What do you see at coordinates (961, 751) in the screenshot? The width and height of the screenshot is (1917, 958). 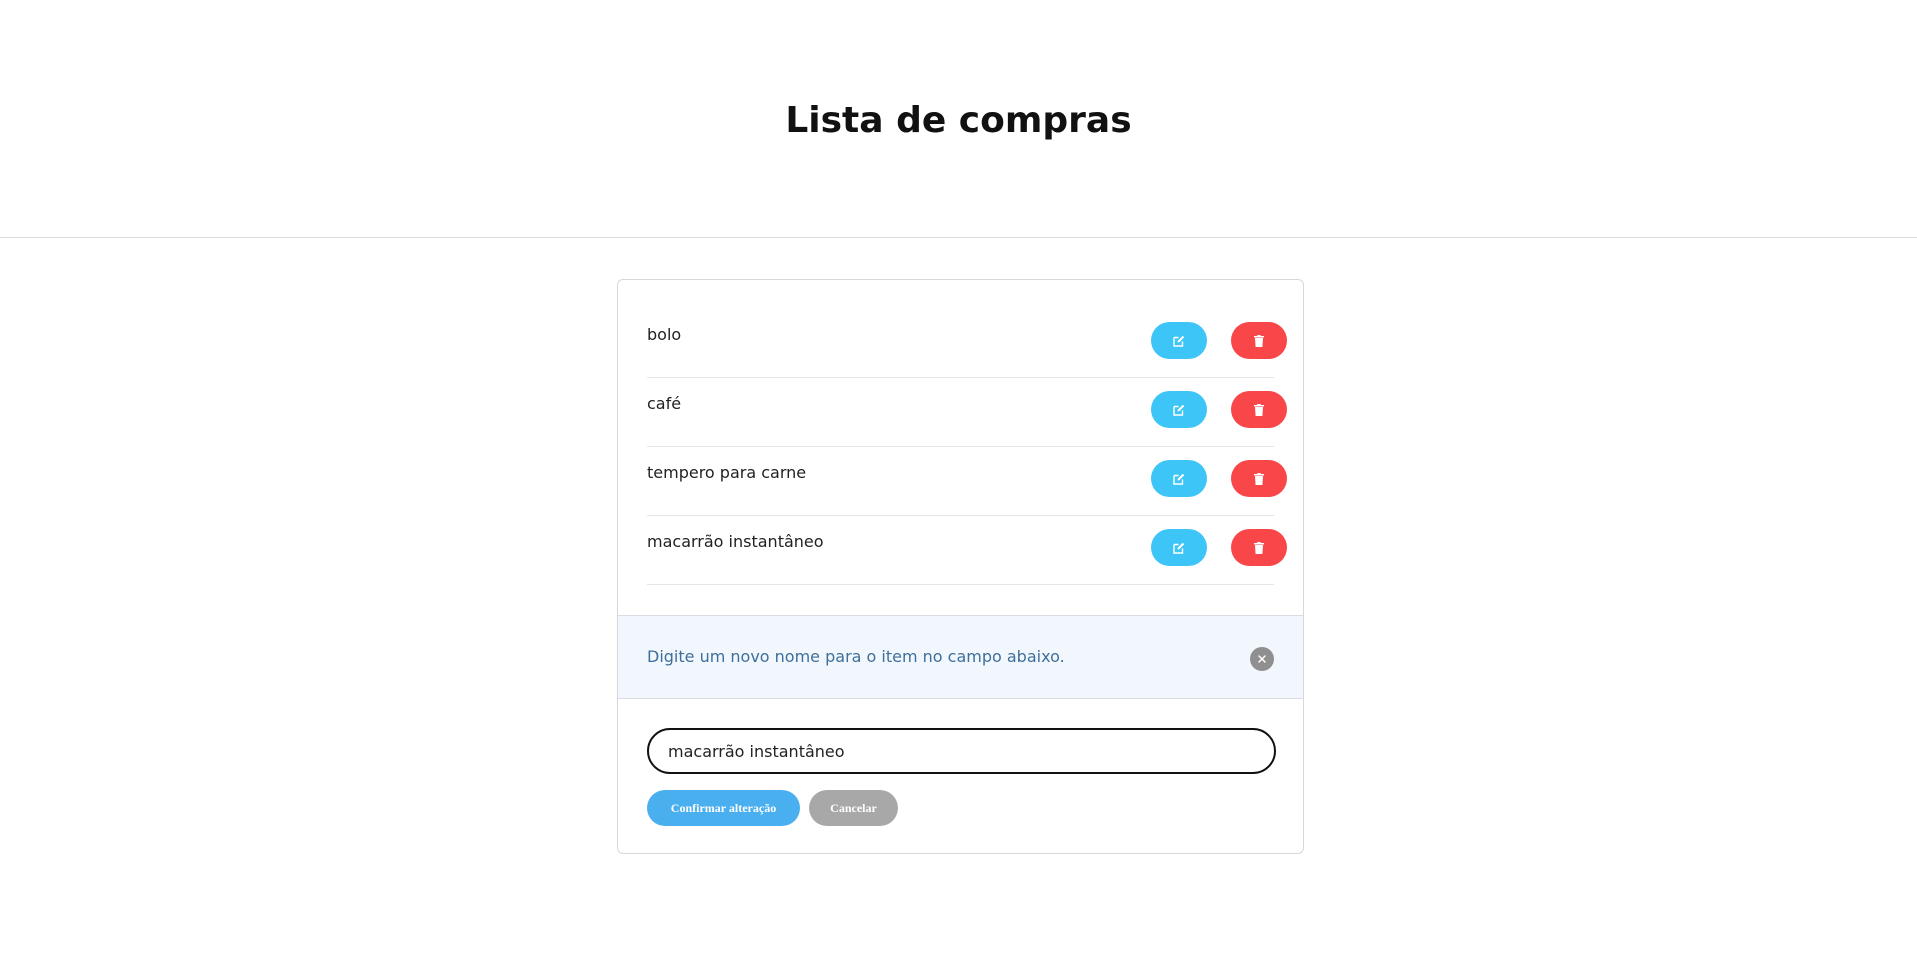 I see `item-name-input` at bounding box center [961, 751].